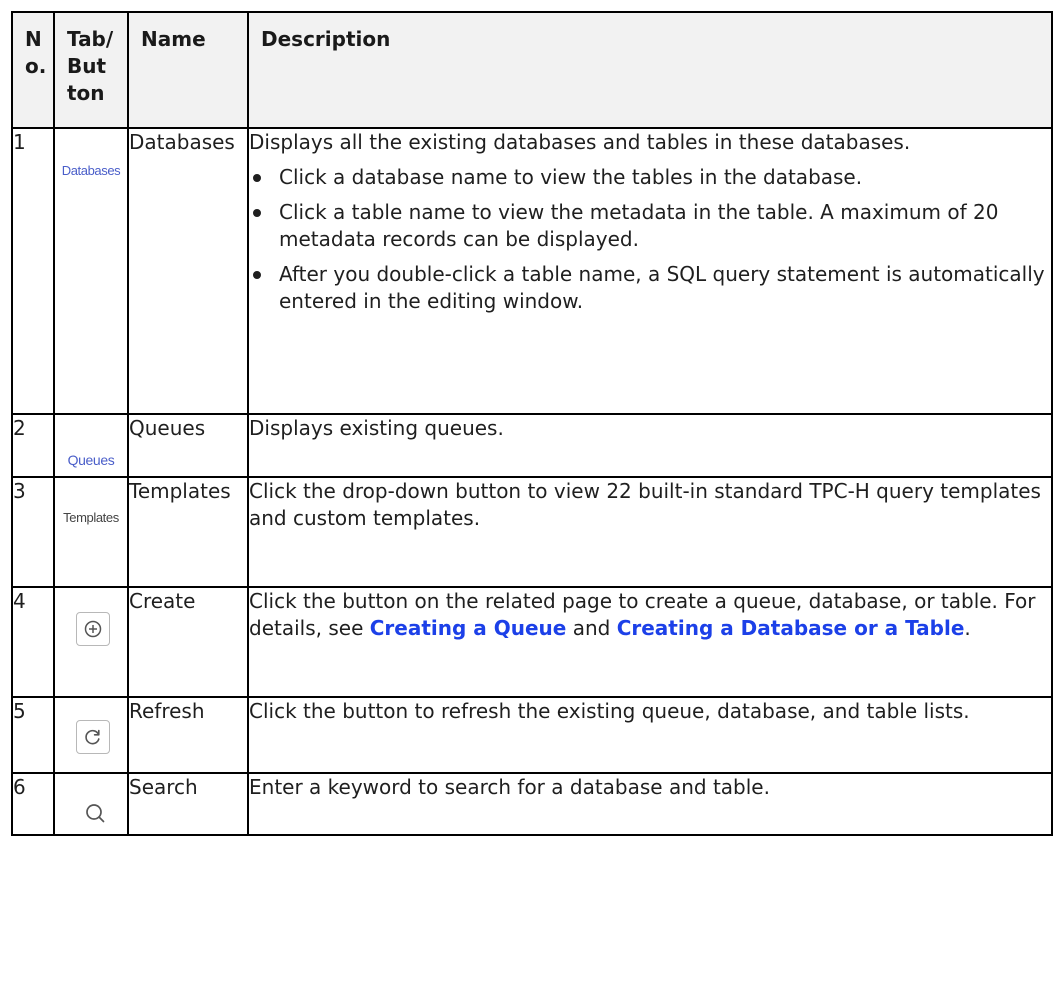 The image size is (1058, 1001). What do you see at coordinates (376, 428) in the screenshot?
I see `description-text: Displays existing queues.` at bounding box center [376, 428].